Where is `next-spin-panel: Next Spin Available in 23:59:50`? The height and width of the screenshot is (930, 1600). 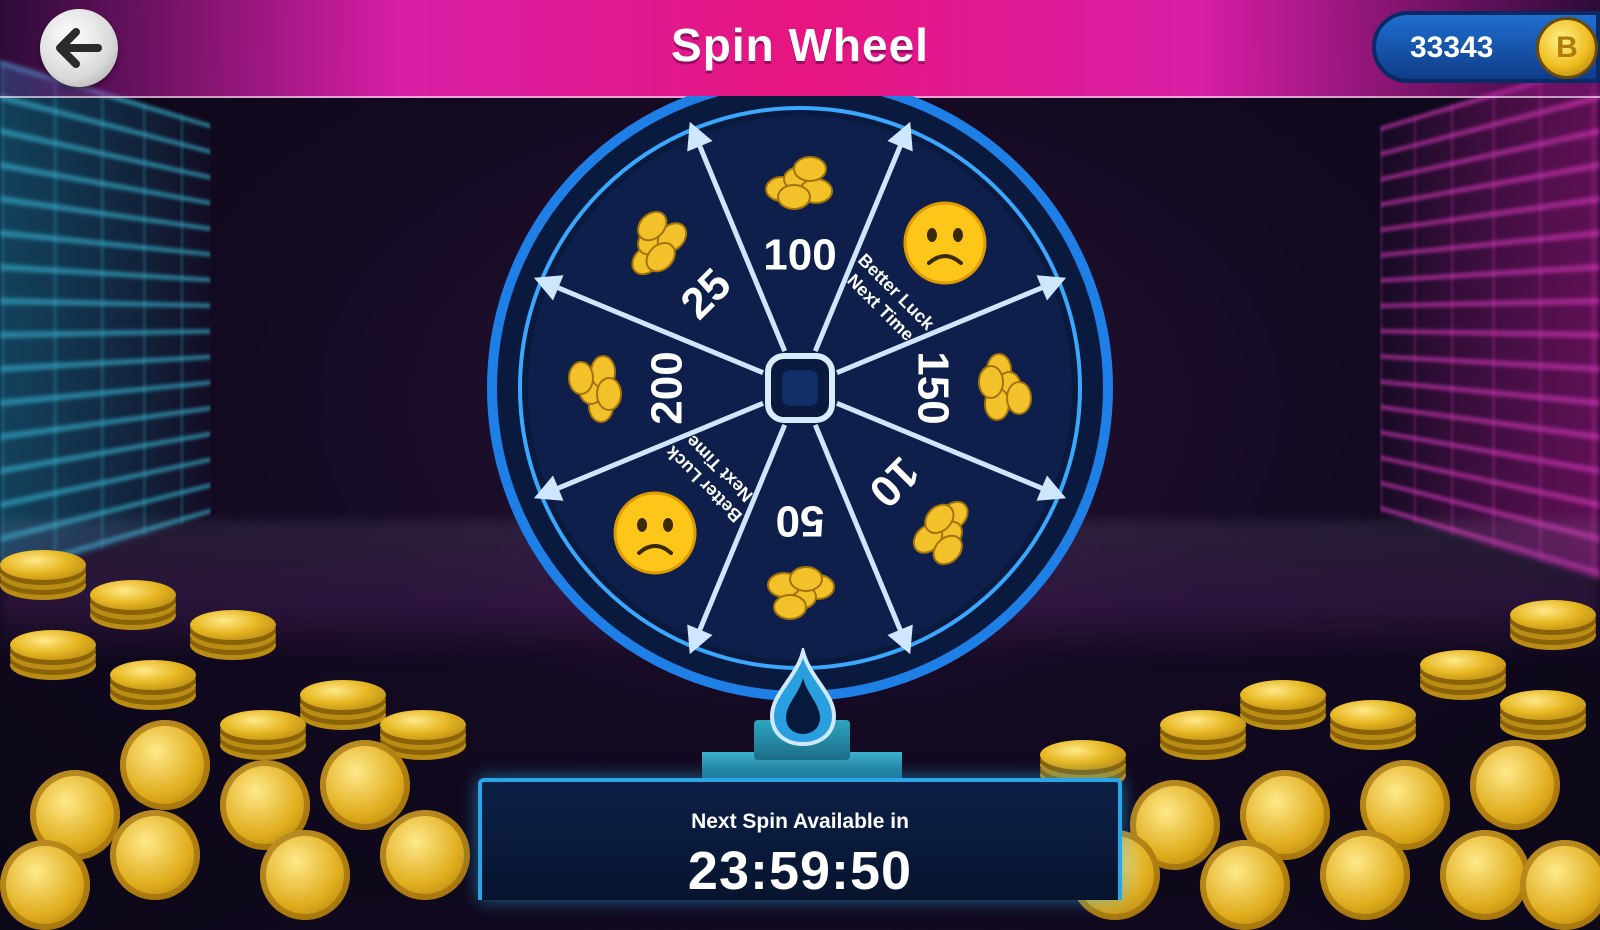 next-spin-panel: Next Spin Available in 23:59:50 is located at coordinates (800, 839).